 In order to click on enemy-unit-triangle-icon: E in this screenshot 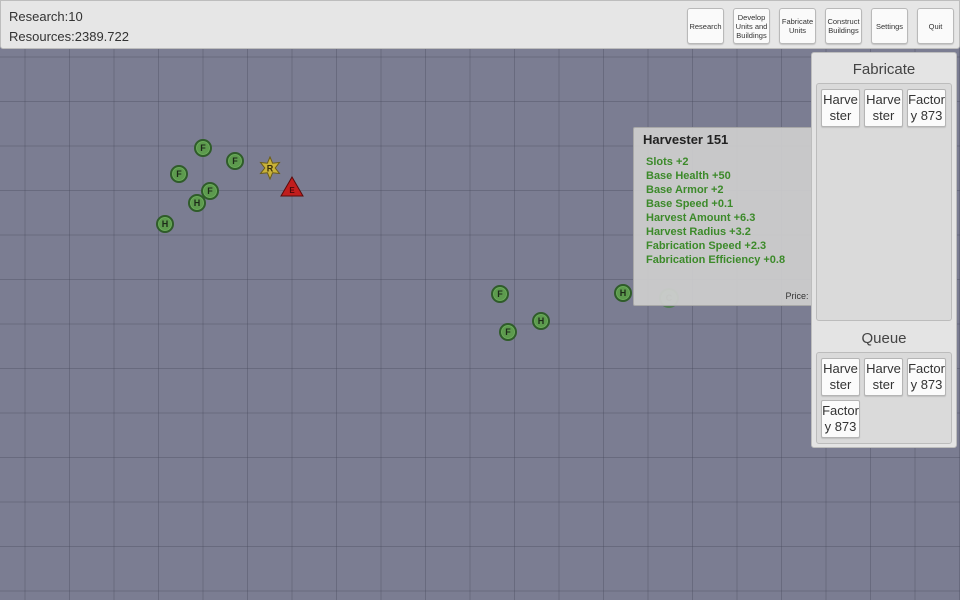, I will do `click(292, 186)`.